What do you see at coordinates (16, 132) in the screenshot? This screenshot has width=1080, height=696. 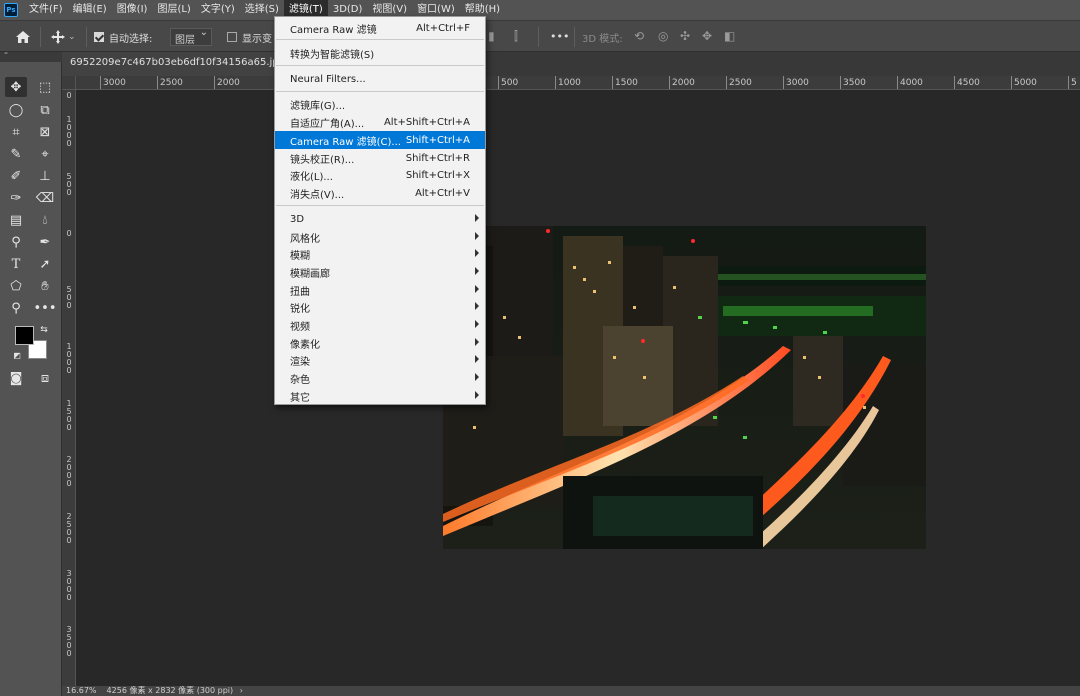 I see `crop-icon: ⌗` at bounding box center [16, 132].